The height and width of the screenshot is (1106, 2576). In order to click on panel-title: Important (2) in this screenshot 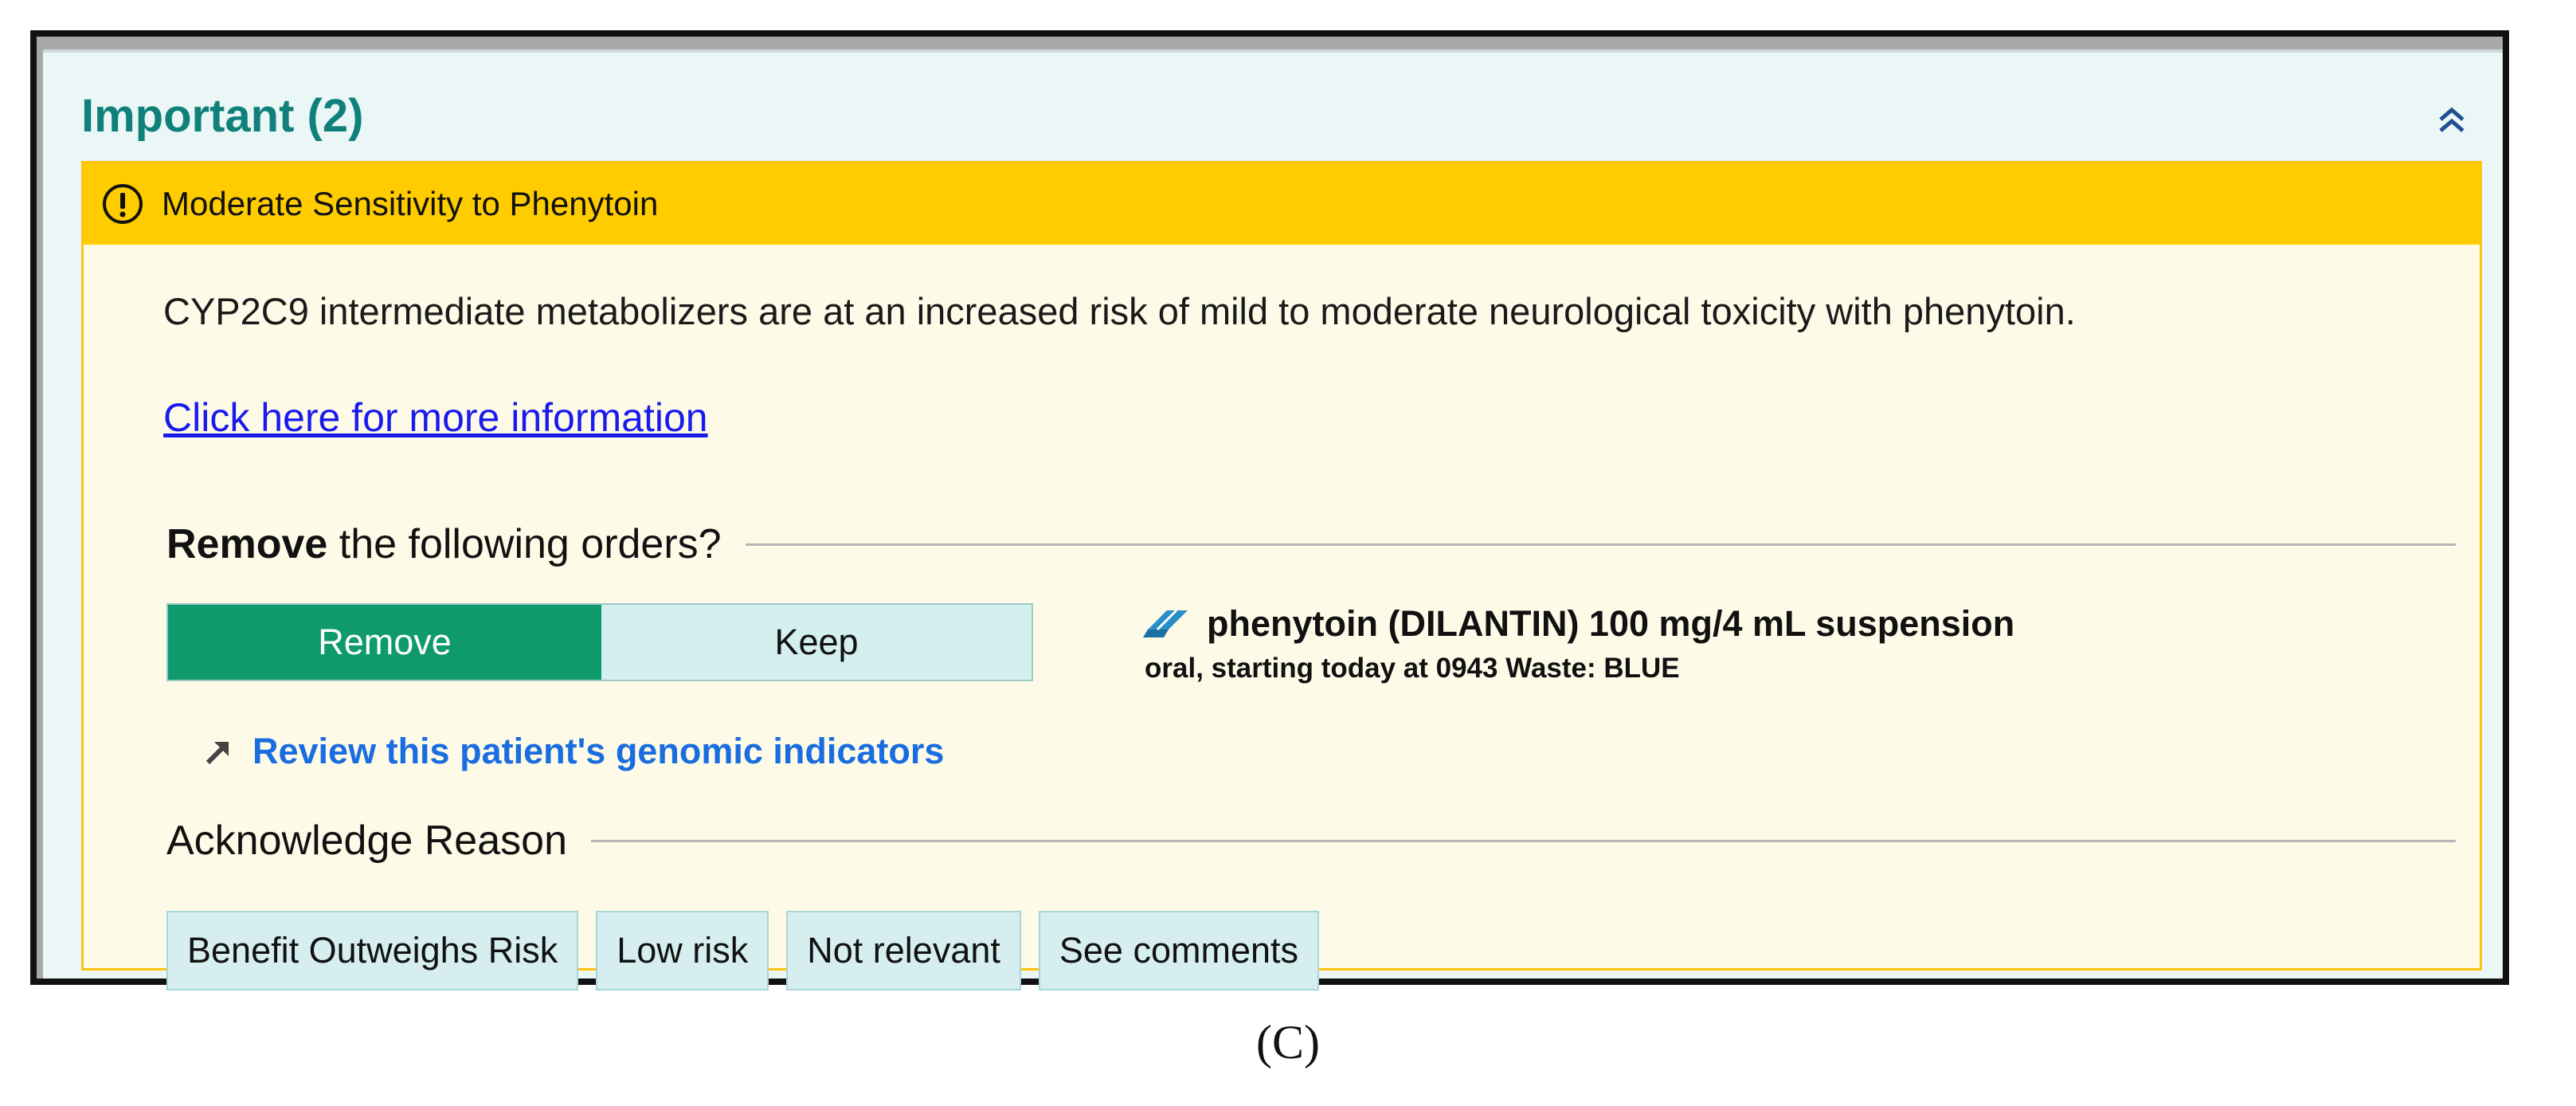, I will do `click(222, 116)`.